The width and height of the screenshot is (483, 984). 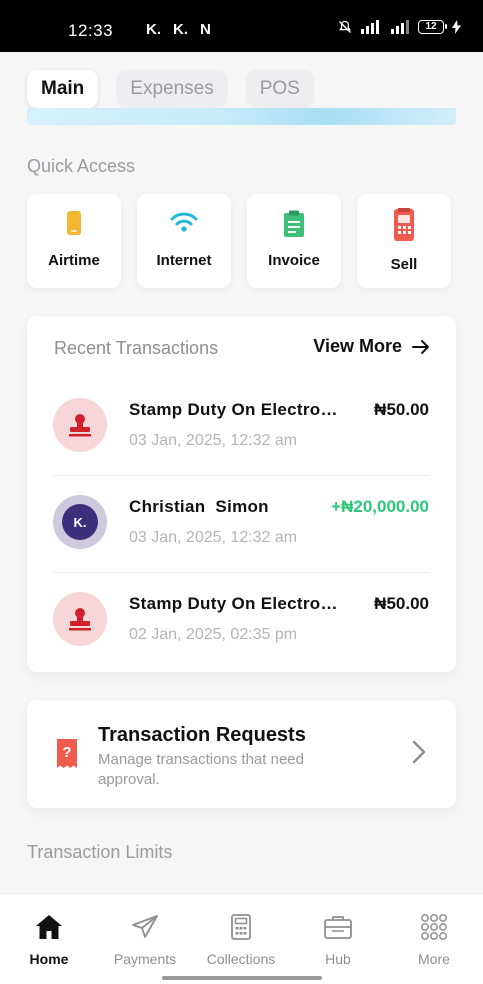 I want to click on status-app-icons: K. K. N, so click(x=178, y=29).